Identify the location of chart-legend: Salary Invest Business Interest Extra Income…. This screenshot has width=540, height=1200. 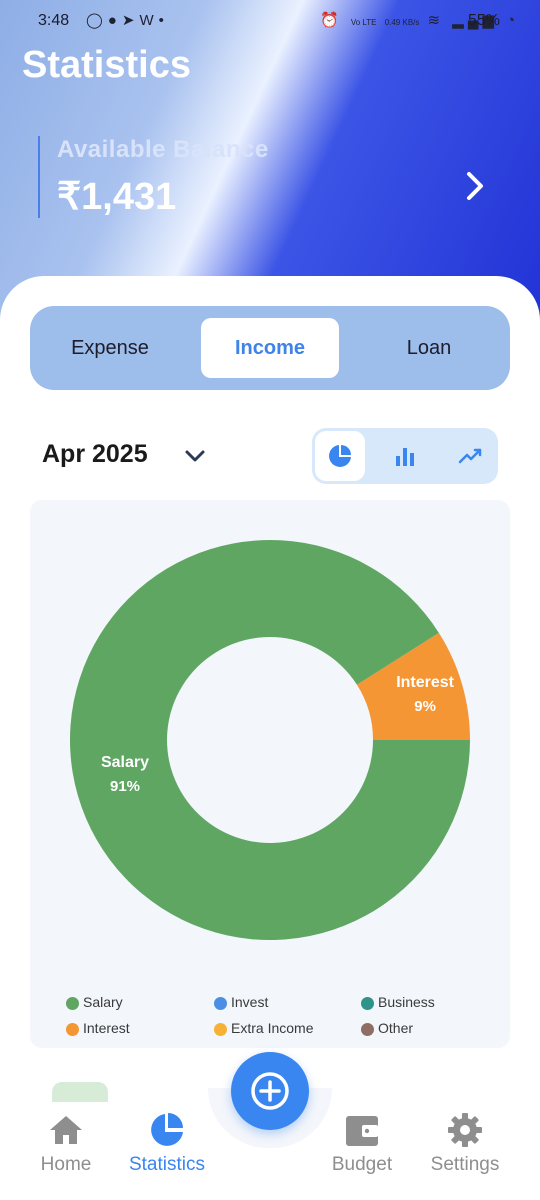
(286, 1019).